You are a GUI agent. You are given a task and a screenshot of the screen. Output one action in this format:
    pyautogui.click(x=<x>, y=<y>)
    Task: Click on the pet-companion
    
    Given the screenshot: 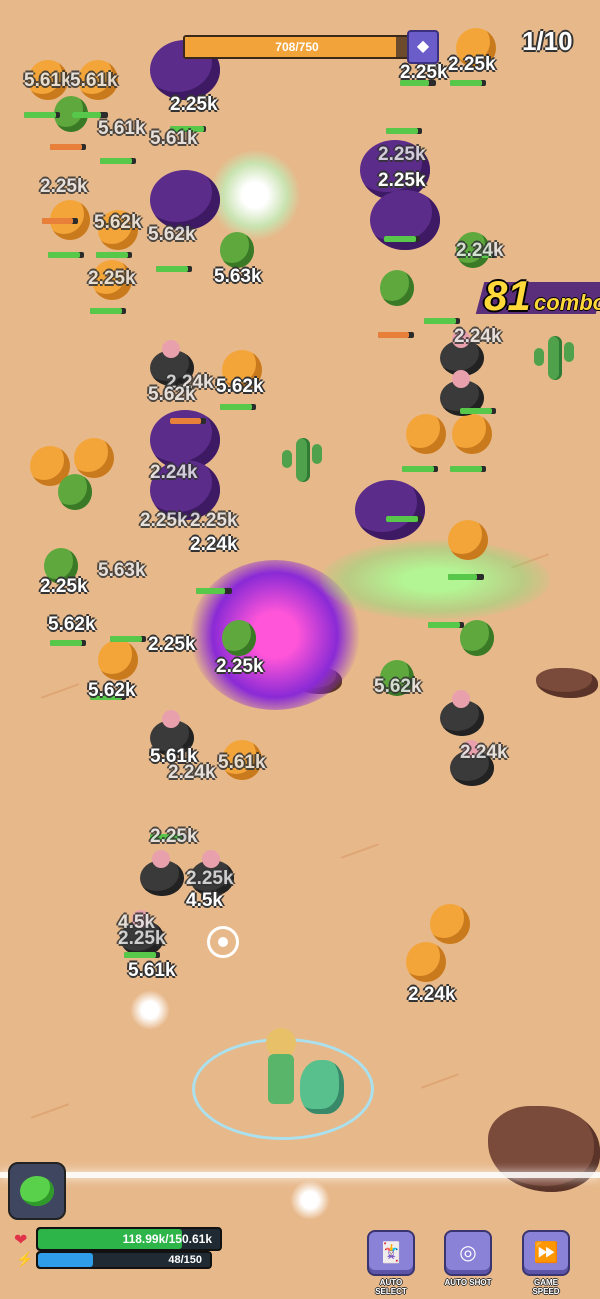 What is the action you would take?
    pyautogui.click(x=322, y=1087)
    